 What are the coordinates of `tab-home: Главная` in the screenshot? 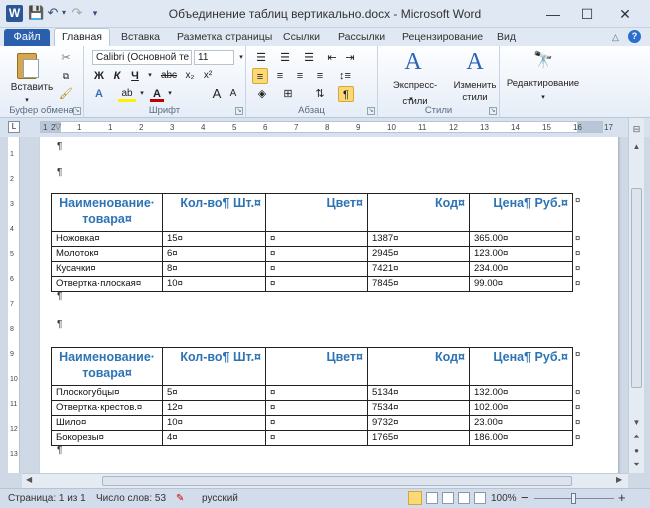 It's located at (82, 37).